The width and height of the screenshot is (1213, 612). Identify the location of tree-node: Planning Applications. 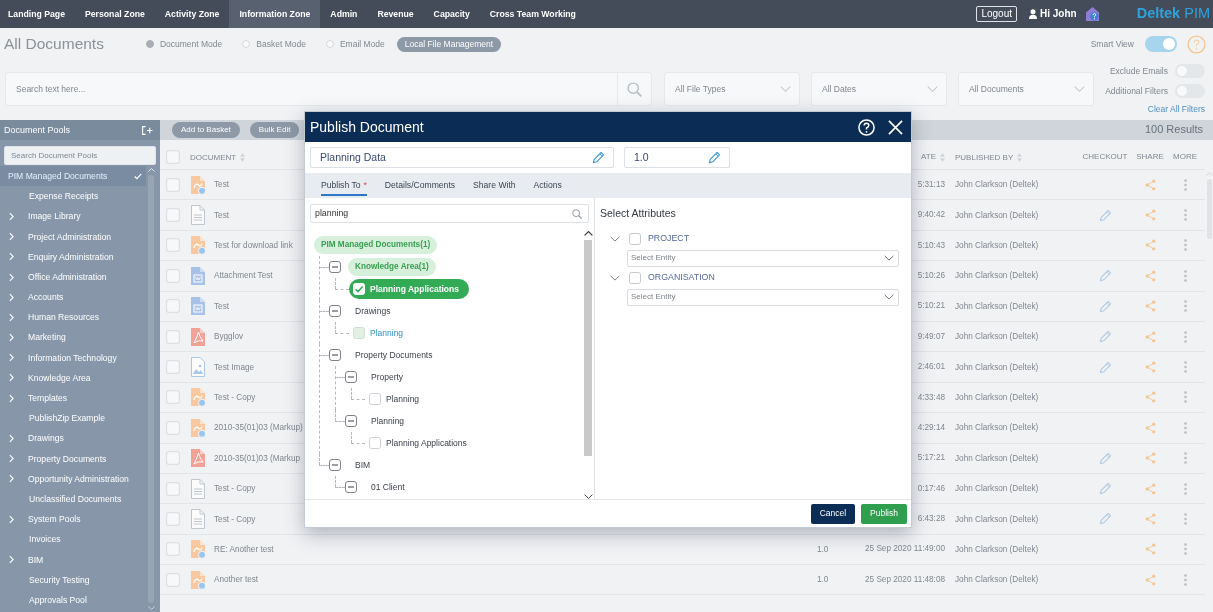
(409, 289).